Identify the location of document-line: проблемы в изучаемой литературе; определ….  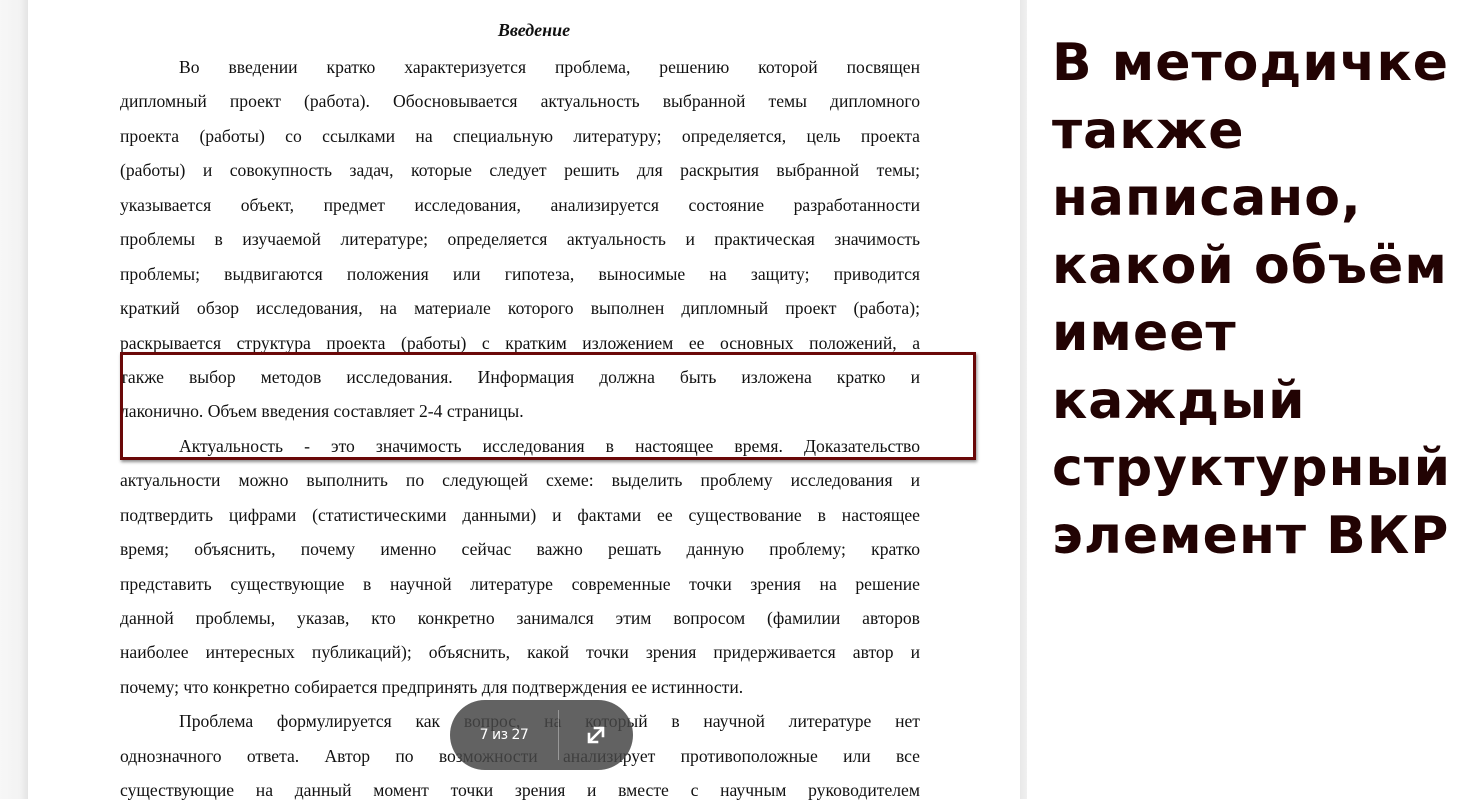
(520, 239).